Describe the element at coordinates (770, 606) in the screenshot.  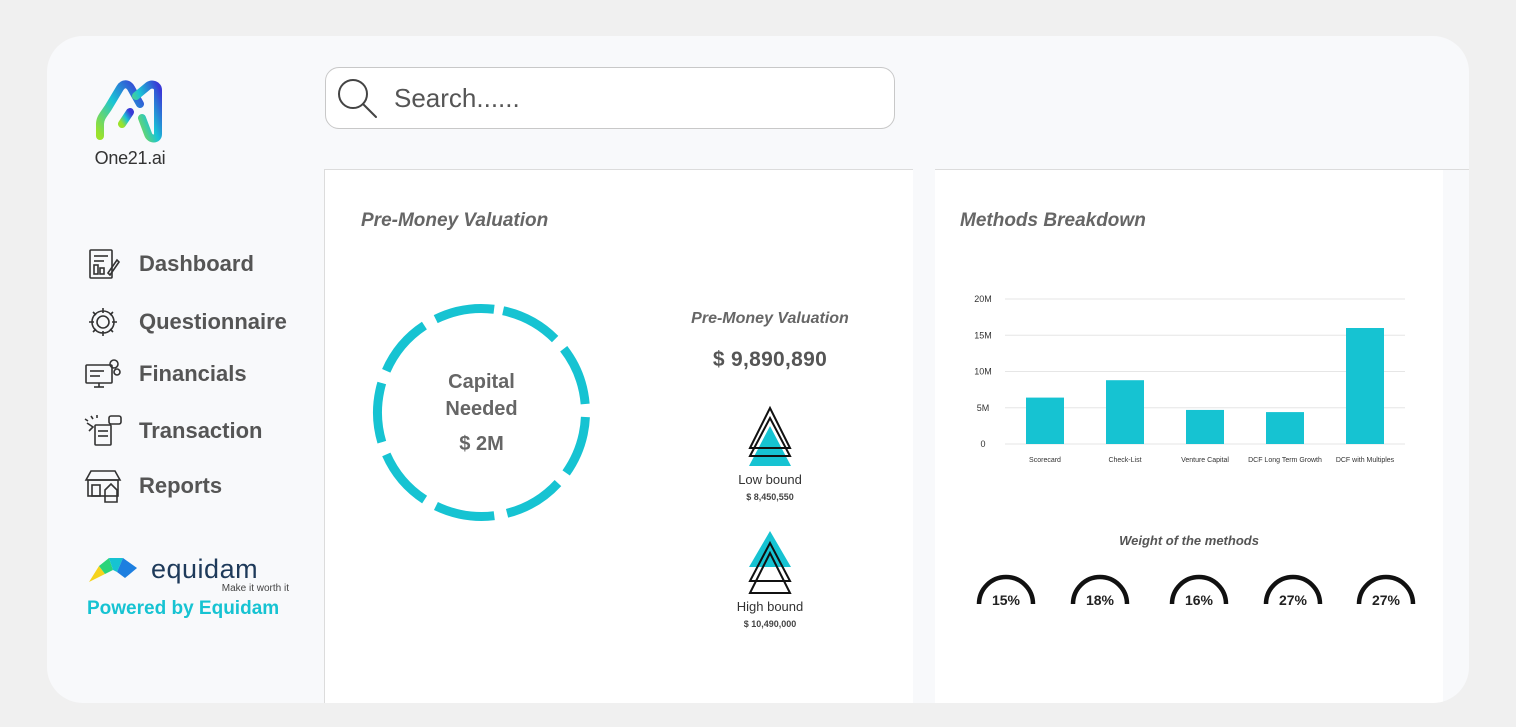
I see `high-bound-label: High bound` at that location.